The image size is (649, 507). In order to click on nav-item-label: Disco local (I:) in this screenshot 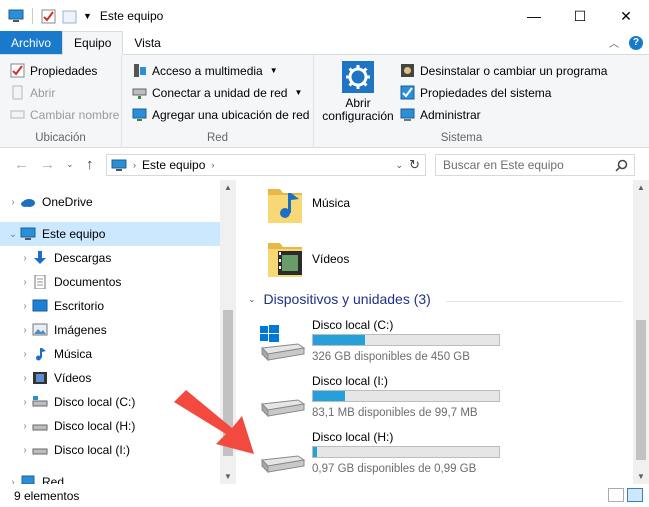, I will do `click(92, 450)`.